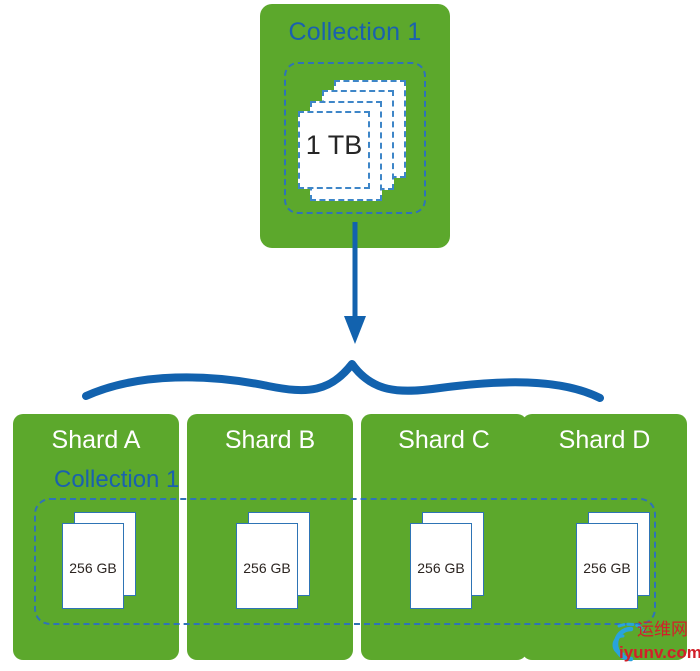  Describe the element at coordinates (270, 440) in the screenshot. I see `shard-title-b: Shard B` at that location.